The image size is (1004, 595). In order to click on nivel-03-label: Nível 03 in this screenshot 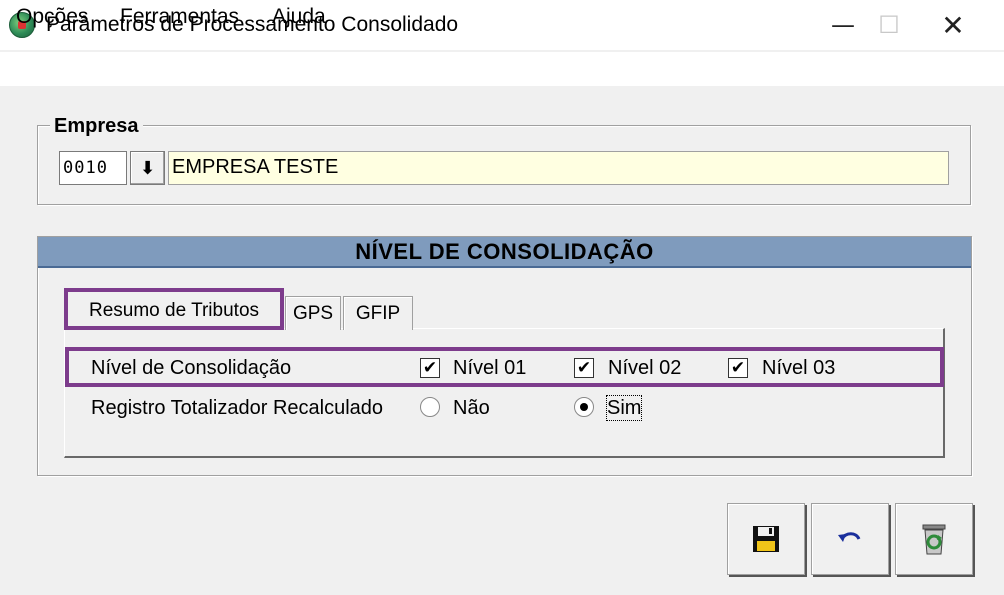, I will do `click(798, 368)`.